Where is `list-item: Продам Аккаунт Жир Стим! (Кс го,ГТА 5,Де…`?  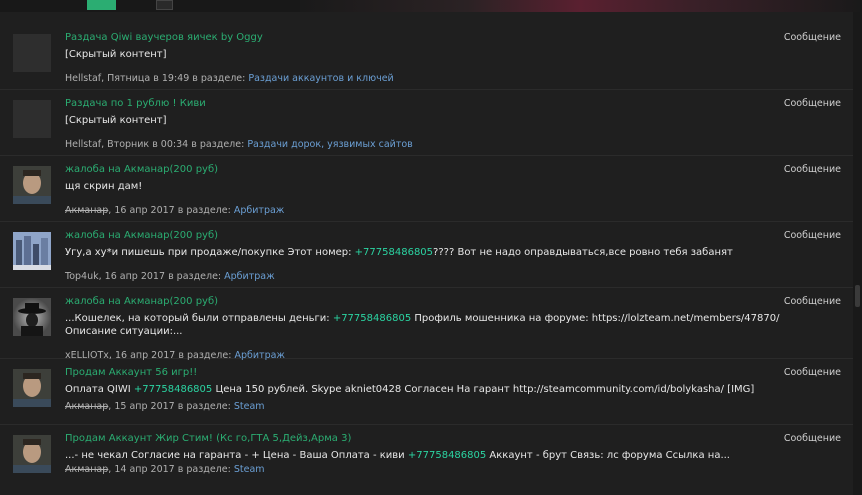
list-item: Продам Аккаунт Жир Стим! (Кс го,ГТА 5,Де… is located at coordinates (426, 458).